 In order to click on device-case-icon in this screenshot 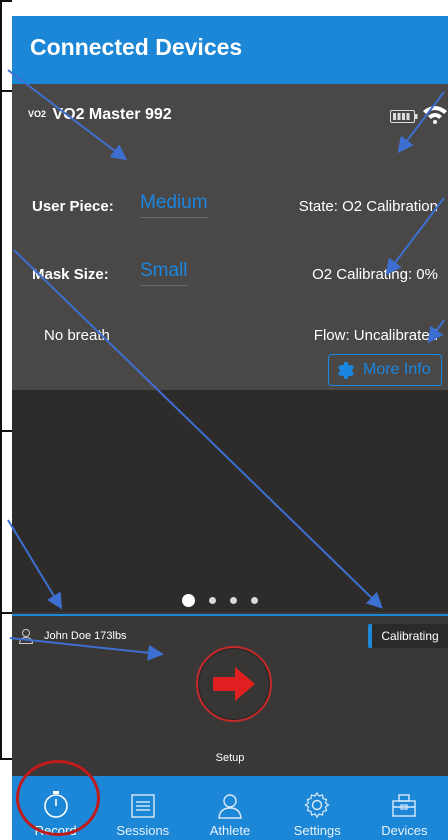, I will do `click(404, 805)`.